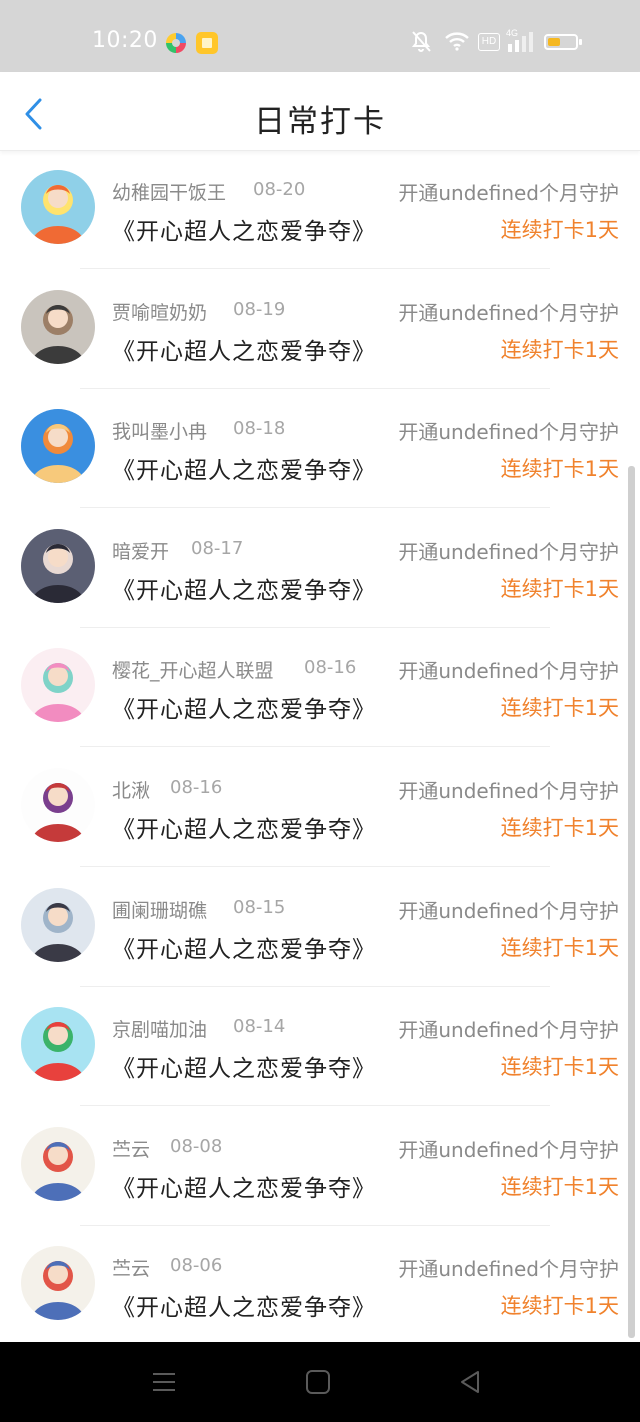  I want to click on checkin-row: 北湫 08-16 《开心超人之恋爱争夺》 开通undefined个月守护连续打卡1天, so click(320, 810).